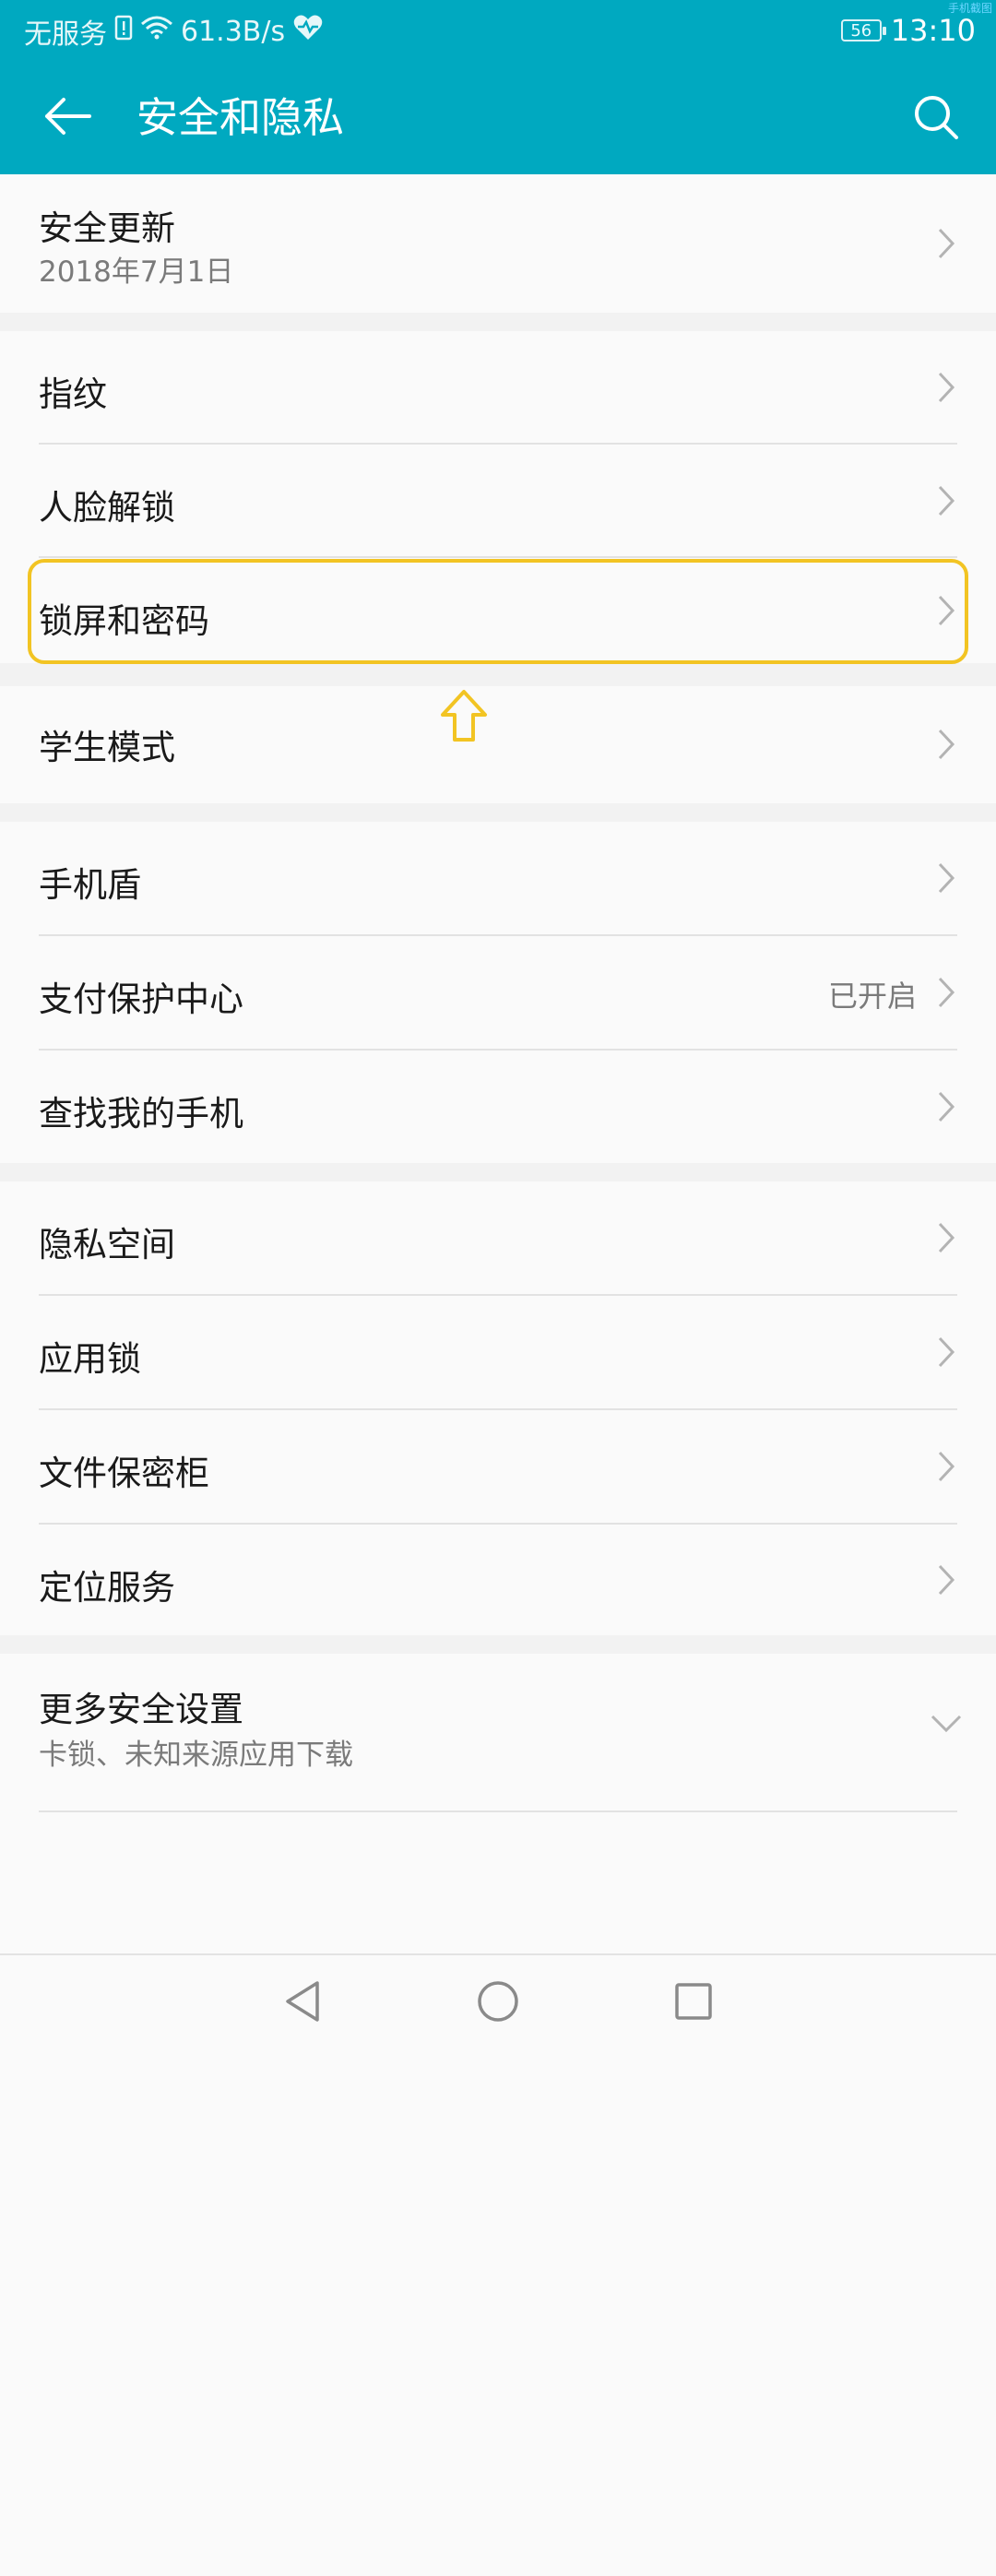 Image resolution: width=996 pixels, height=2576 pixels. Describe the element at coordinates (498, 1237) in the screenshot. I see `list-item-private-space: 隐私空间` at that location.